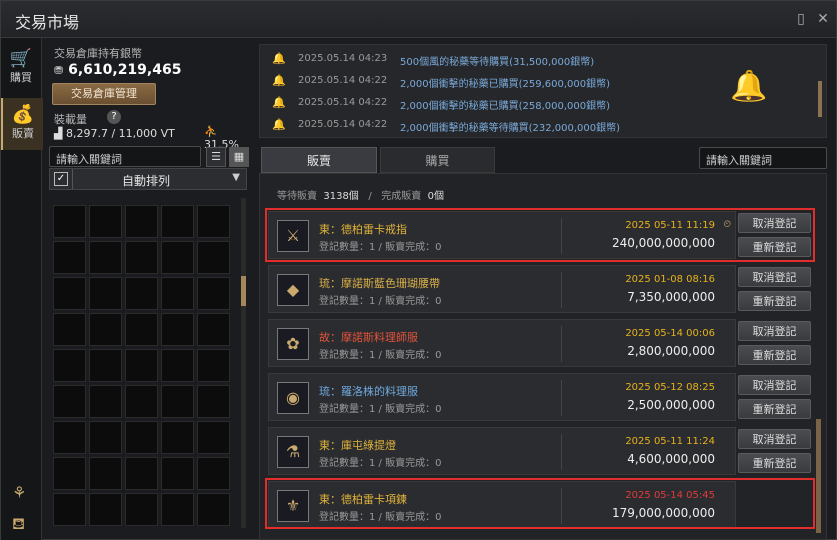 The image size is (837, 540). I want to click on tab-buy: 購買, so click(437, 160).